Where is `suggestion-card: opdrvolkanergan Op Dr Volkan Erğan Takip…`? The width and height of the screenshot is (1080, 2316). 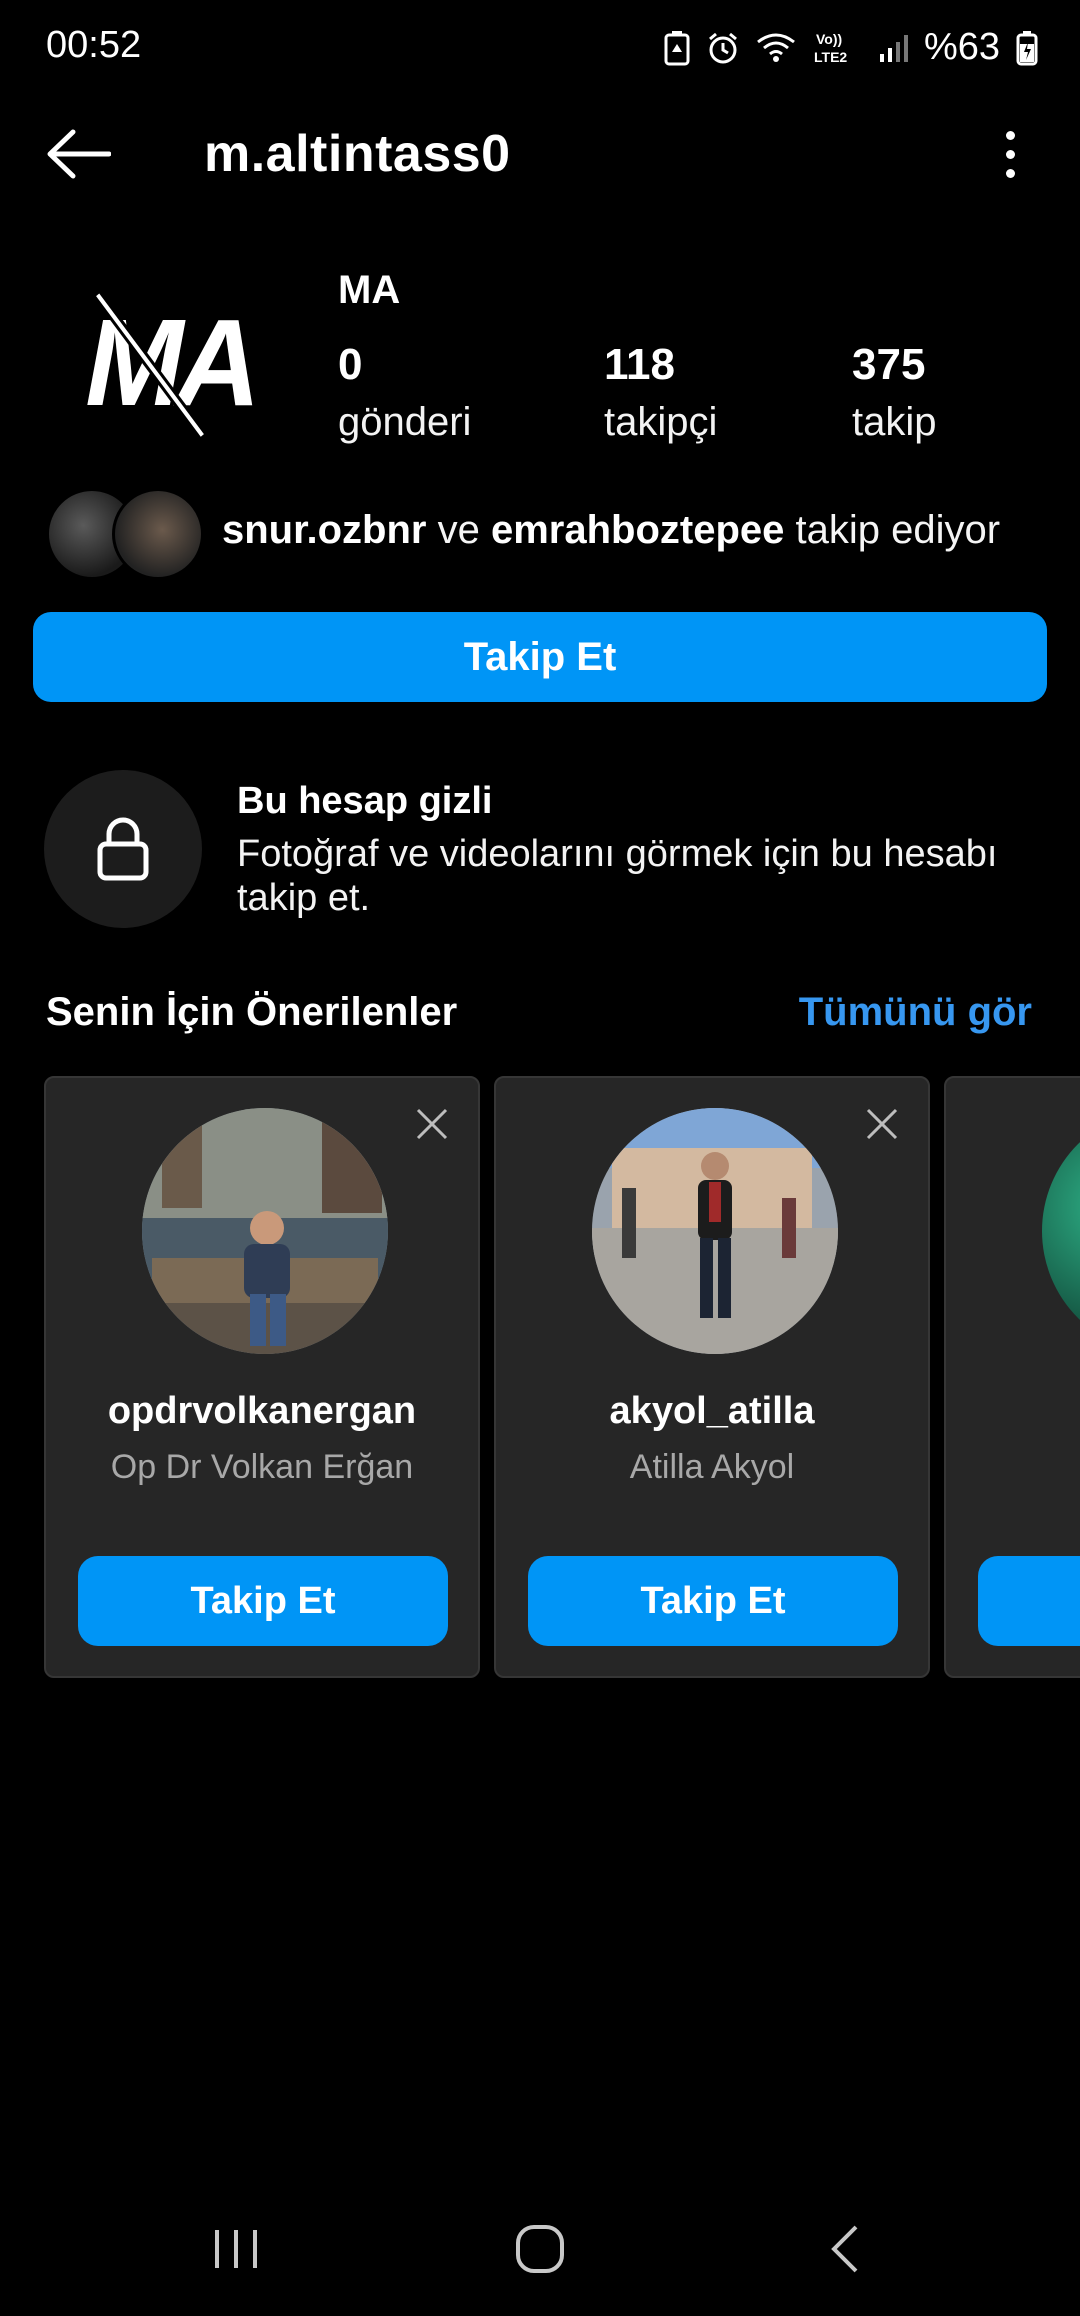 suggestion-card: opdrvolkanergan Op Dr Volkan Erğan Takip… is located at coordinates (262, 1377).